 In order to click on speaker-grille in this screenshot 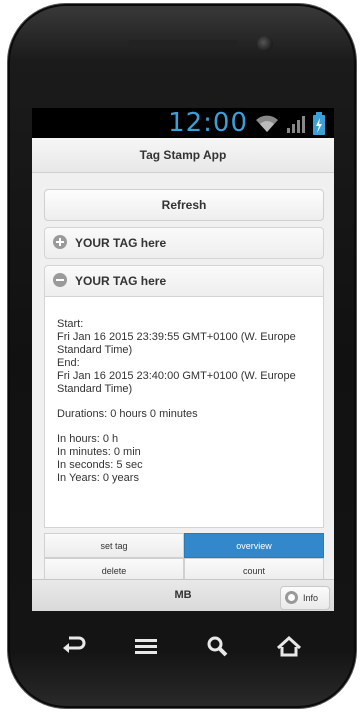, I will do `click(183, 43)`.